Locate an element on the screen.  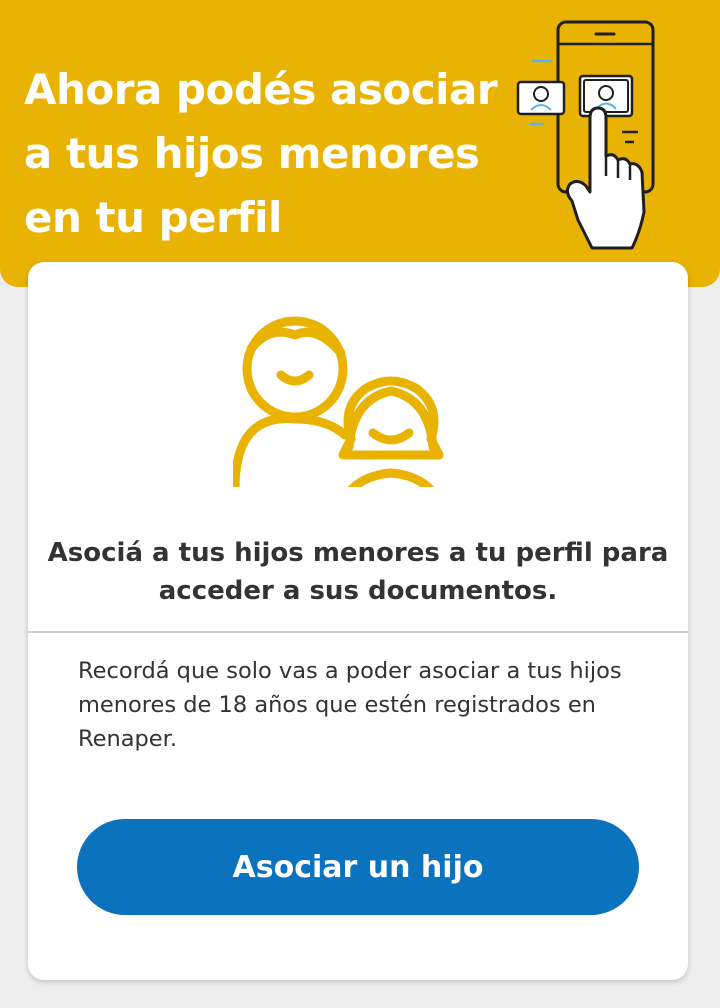
associate-child-button-label: Asociar un hijo is located at coordinates (358, 867).